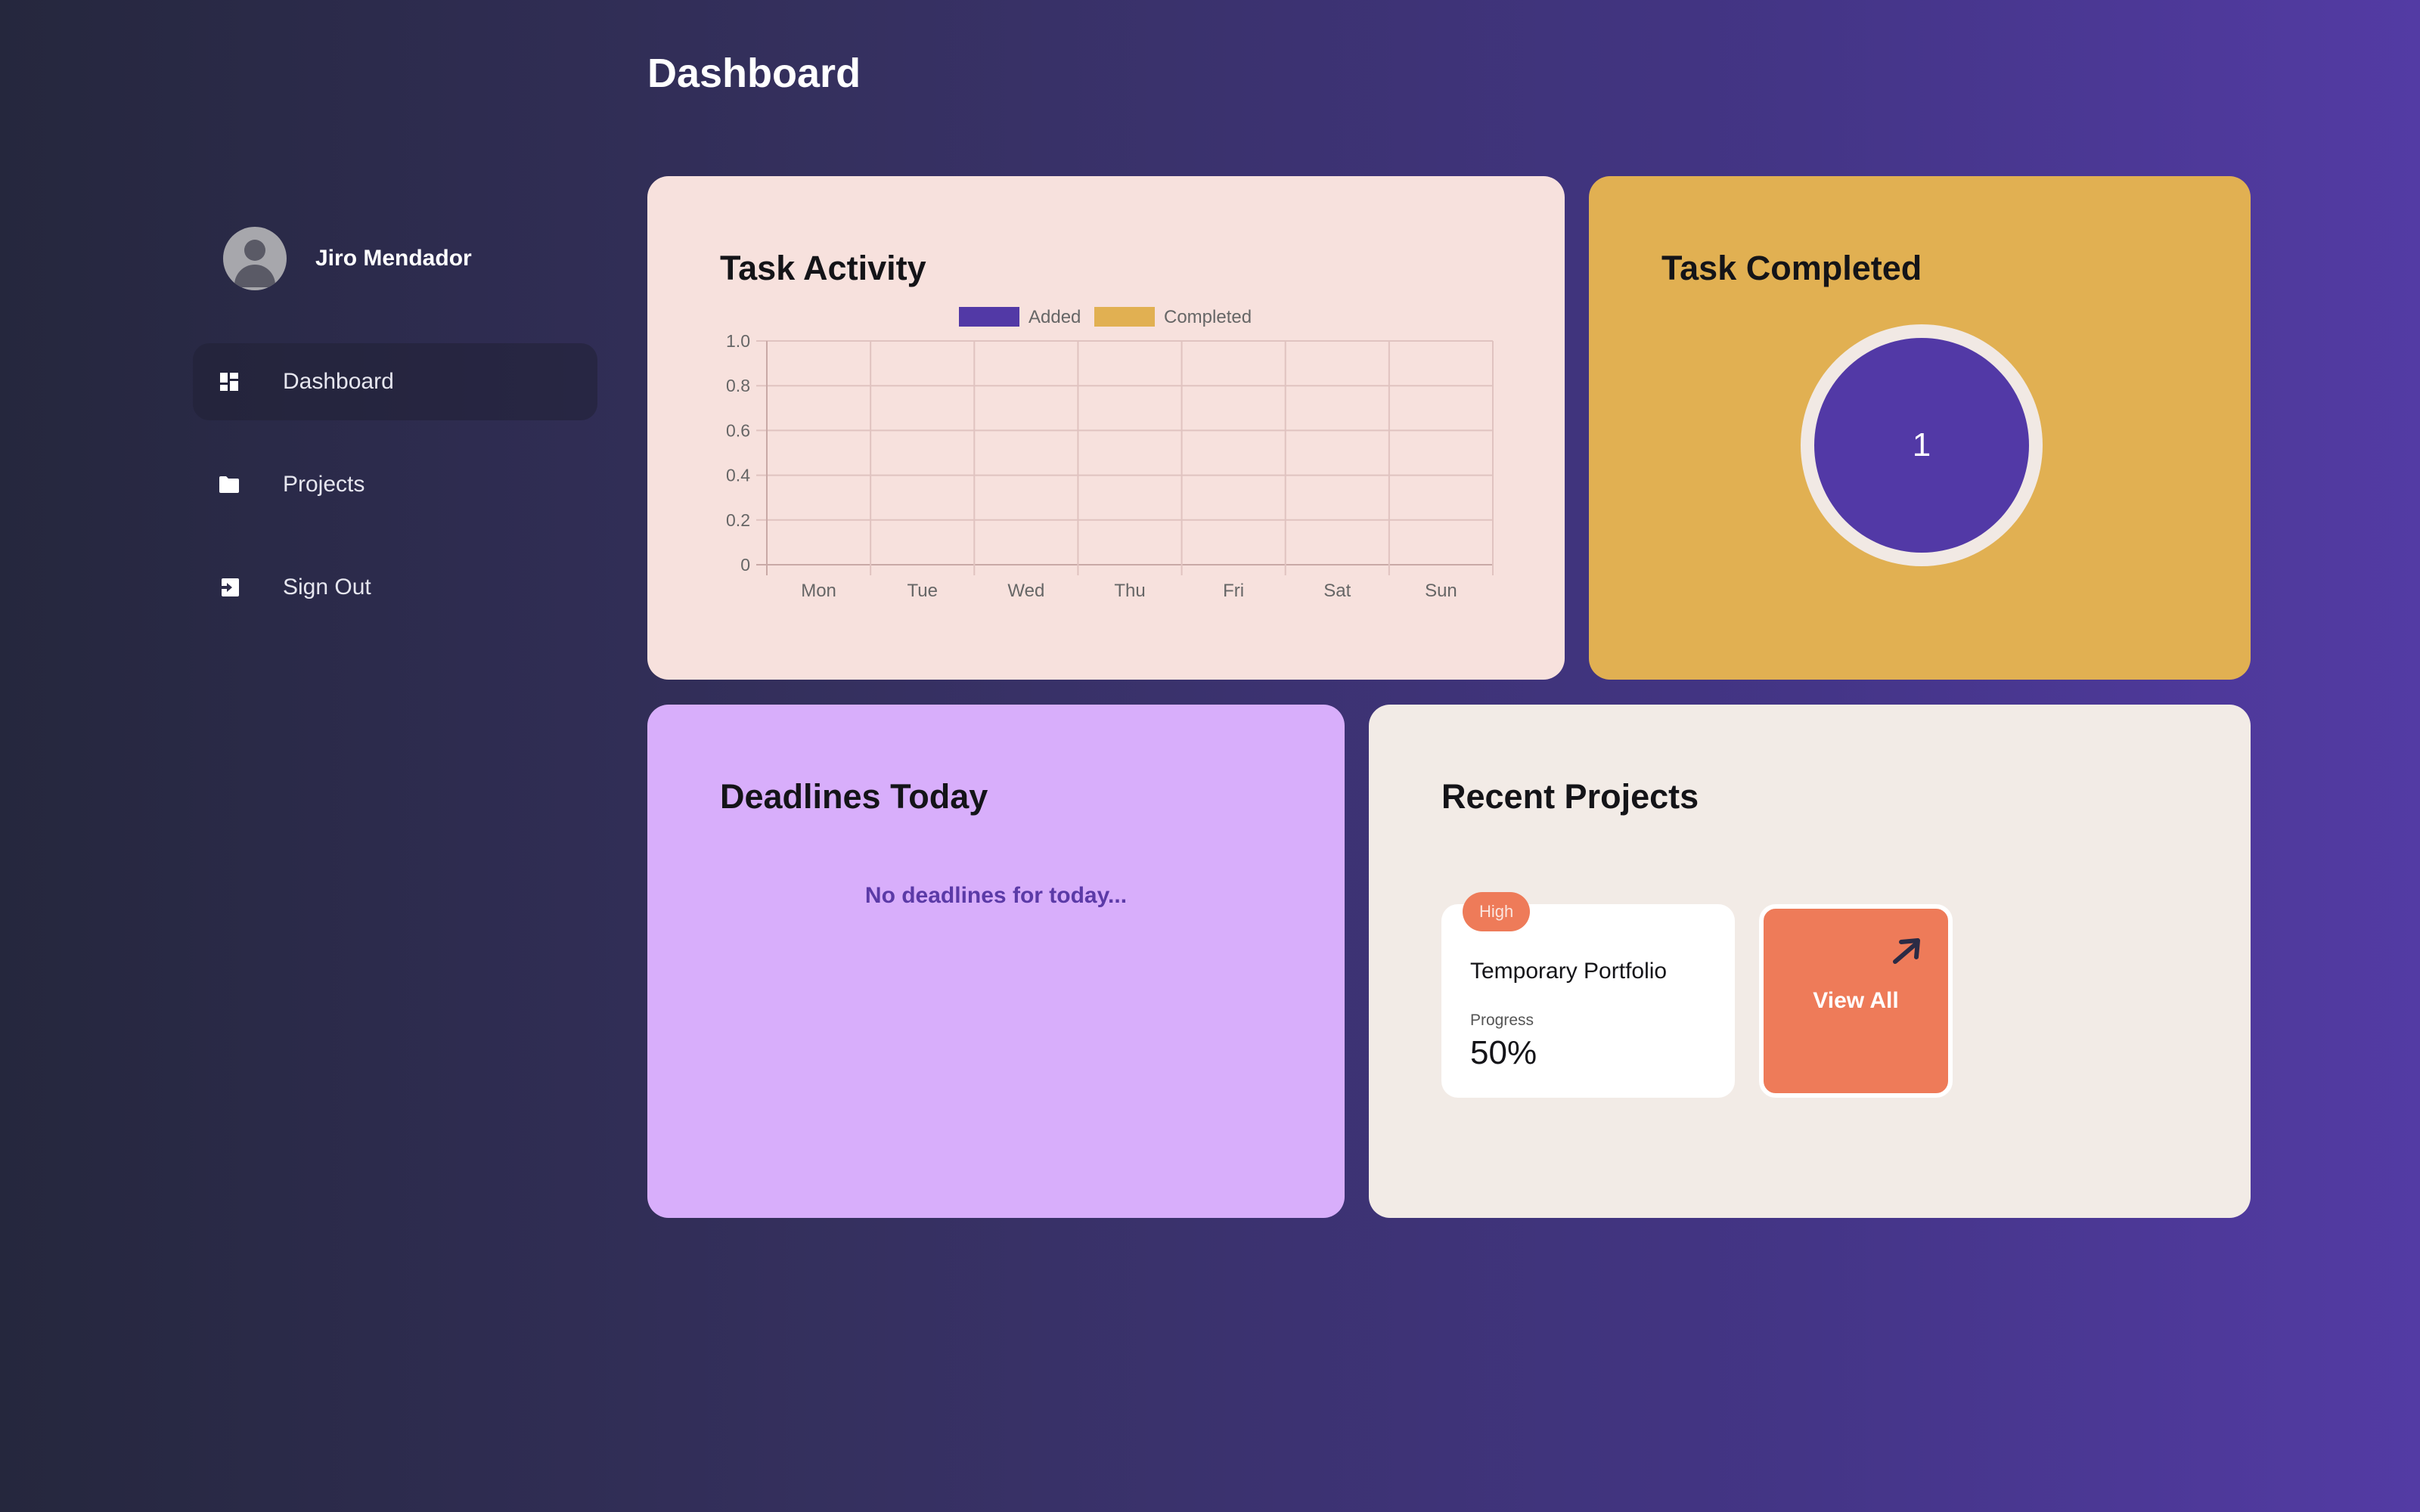 The width and height of the screenshot is (2420, 1512). I want to click on folder-icon, so click(229, 484).